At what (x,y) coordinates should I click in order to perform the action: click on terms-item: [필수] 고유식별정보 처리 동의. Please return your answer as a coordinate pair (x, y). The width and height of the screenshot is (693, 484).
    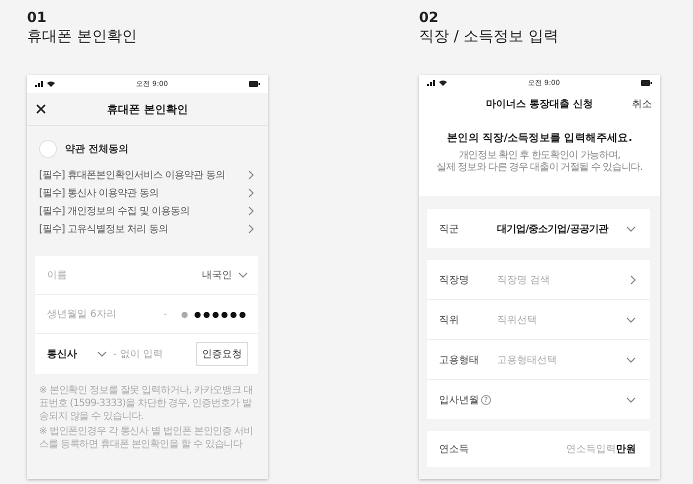
    Looking at the image, I should click on (103, 229).